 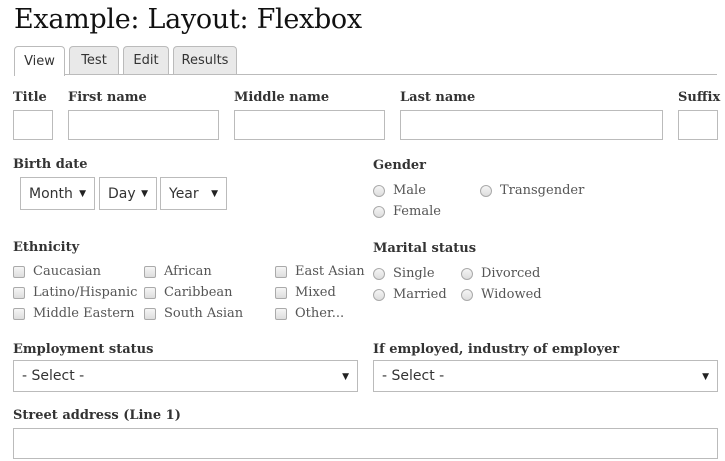 What do you see at coordinates (33, 125) in the screenshot?
I see `title-input` at bounding box center [33, 125].